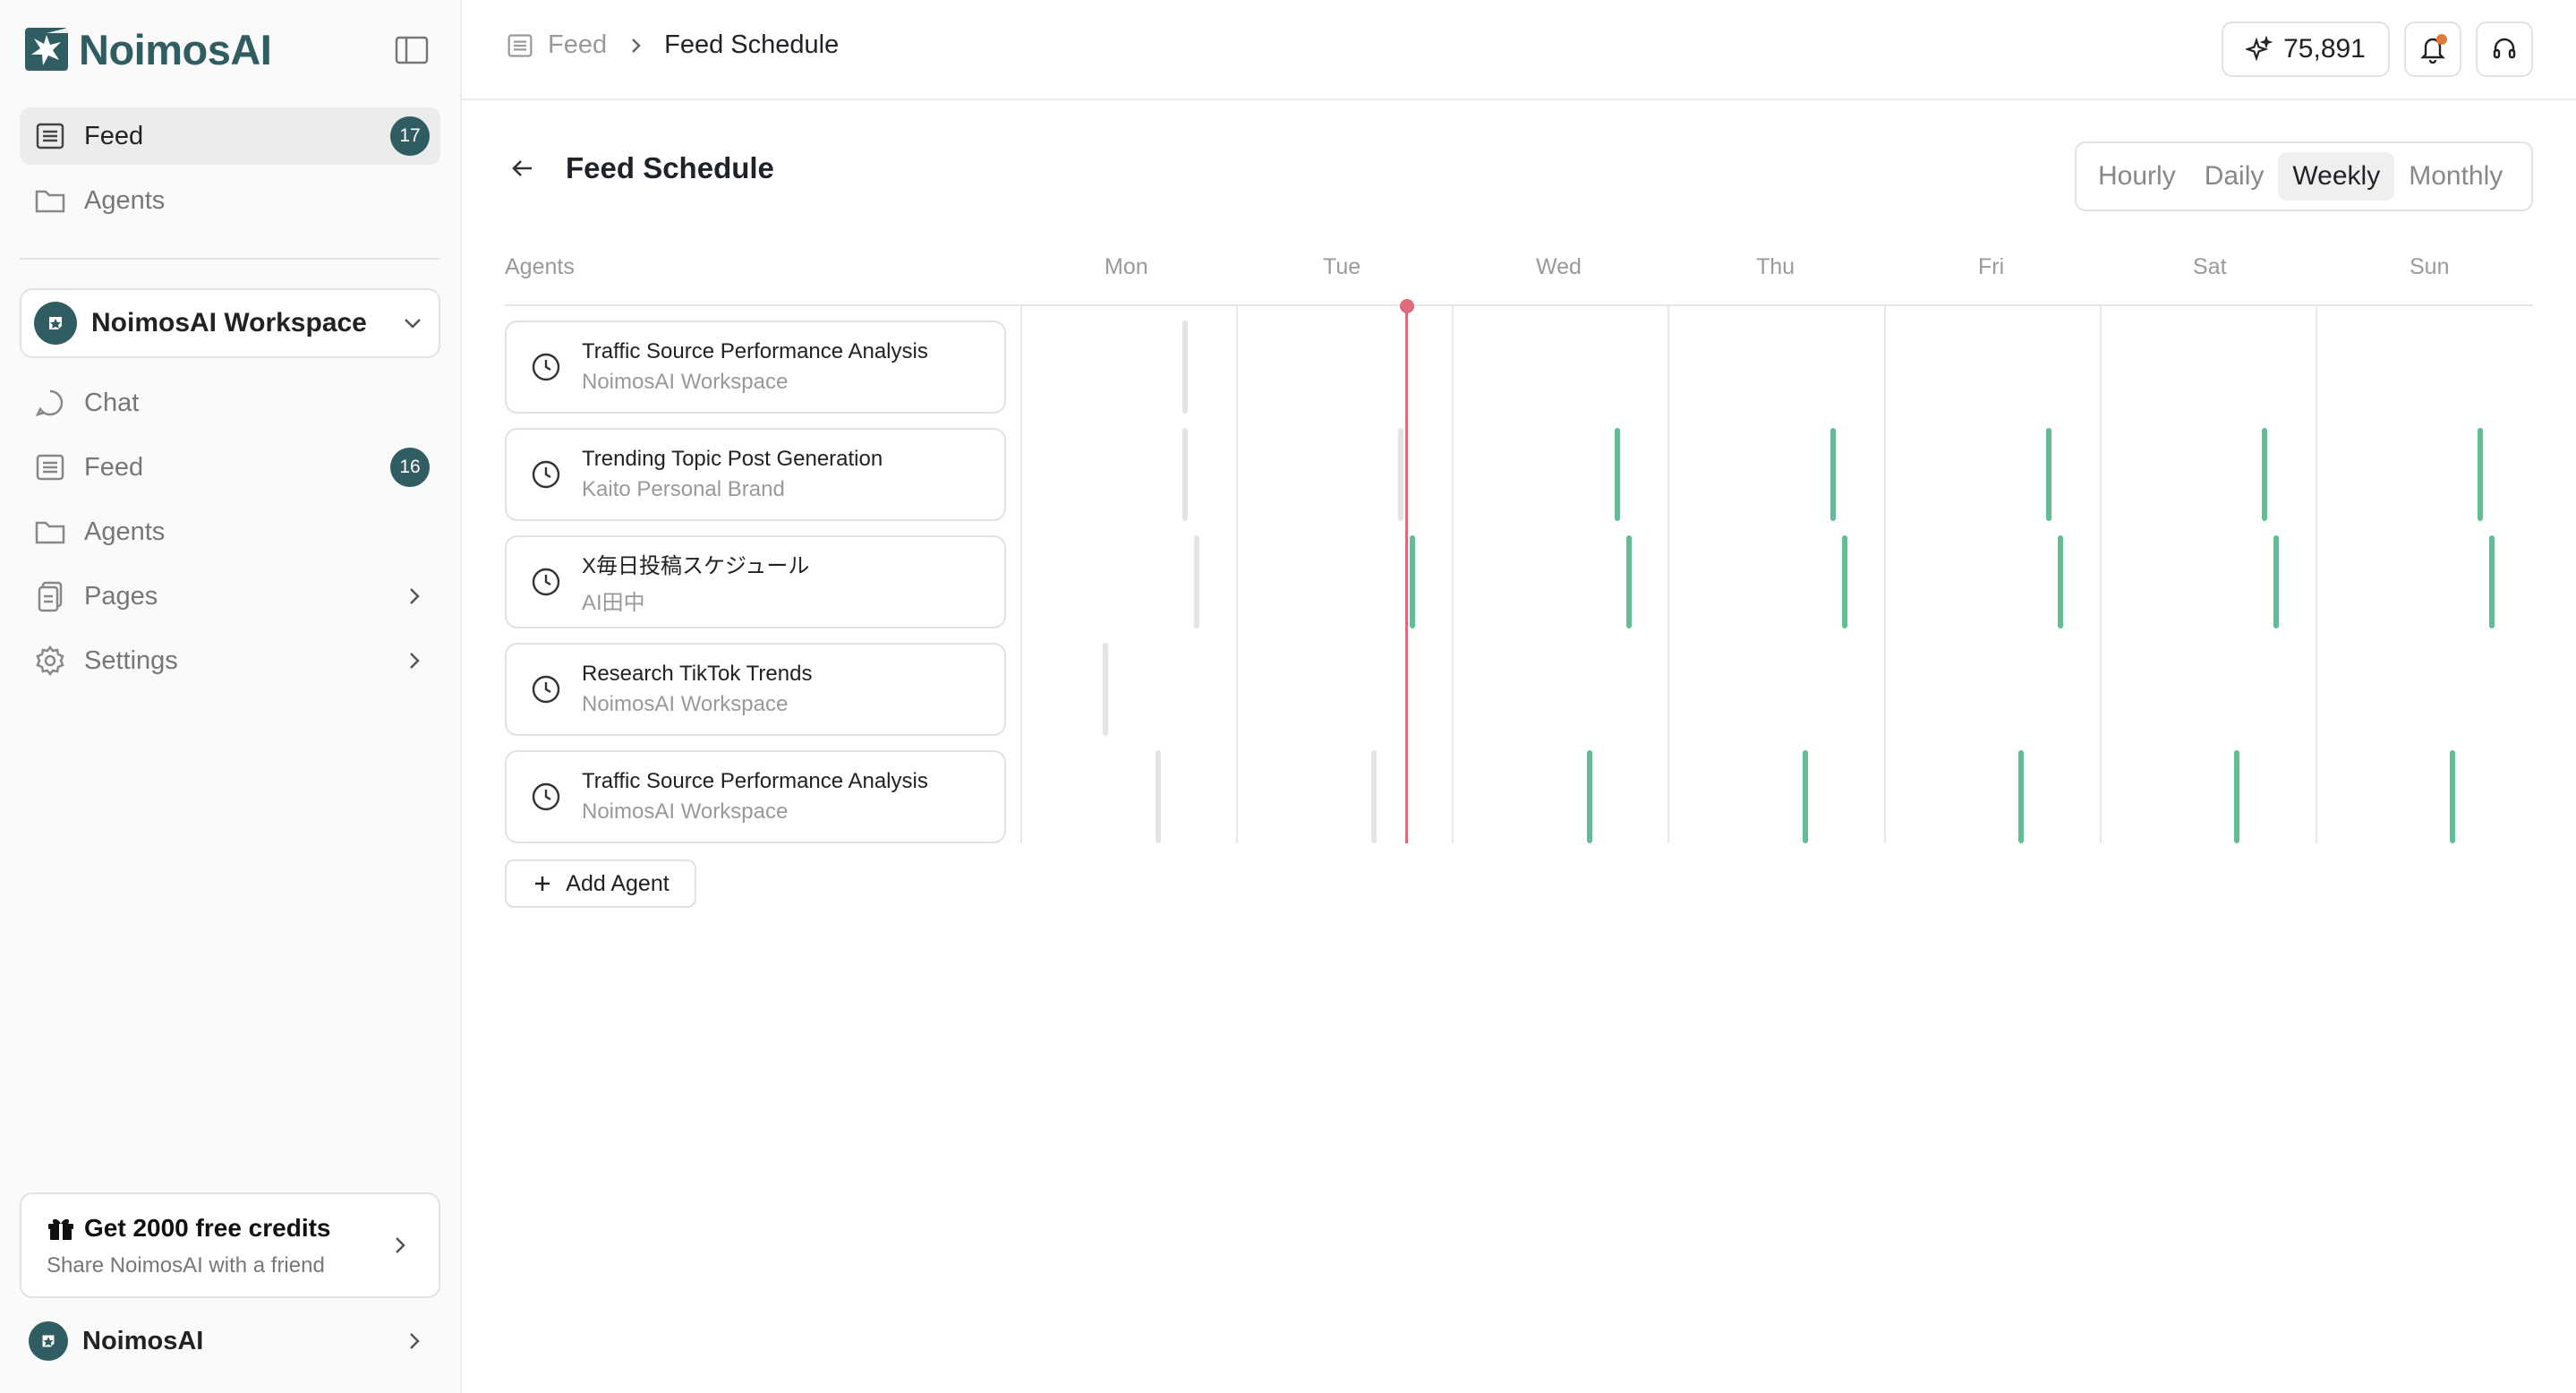 The height and width of the screenshot is (1393, 2576). Describe the element at coordinates (230, 403) in the screenshot. I see `sidebar-item-chat: Chat` at that location.